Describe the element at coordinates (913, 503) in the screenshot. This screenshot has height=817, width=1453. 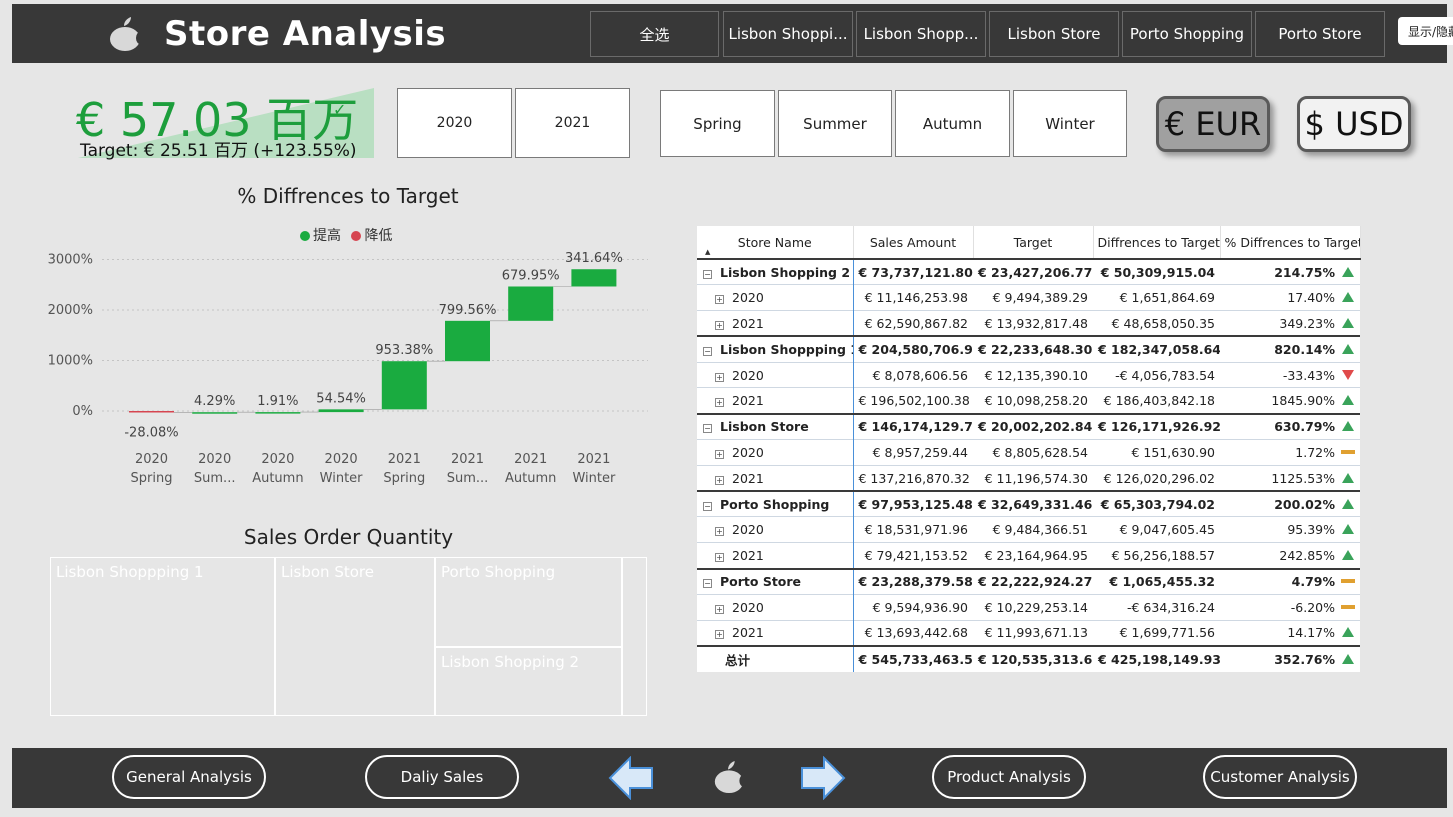
I see `cell-sales: € 97,953,125.48` at that location.